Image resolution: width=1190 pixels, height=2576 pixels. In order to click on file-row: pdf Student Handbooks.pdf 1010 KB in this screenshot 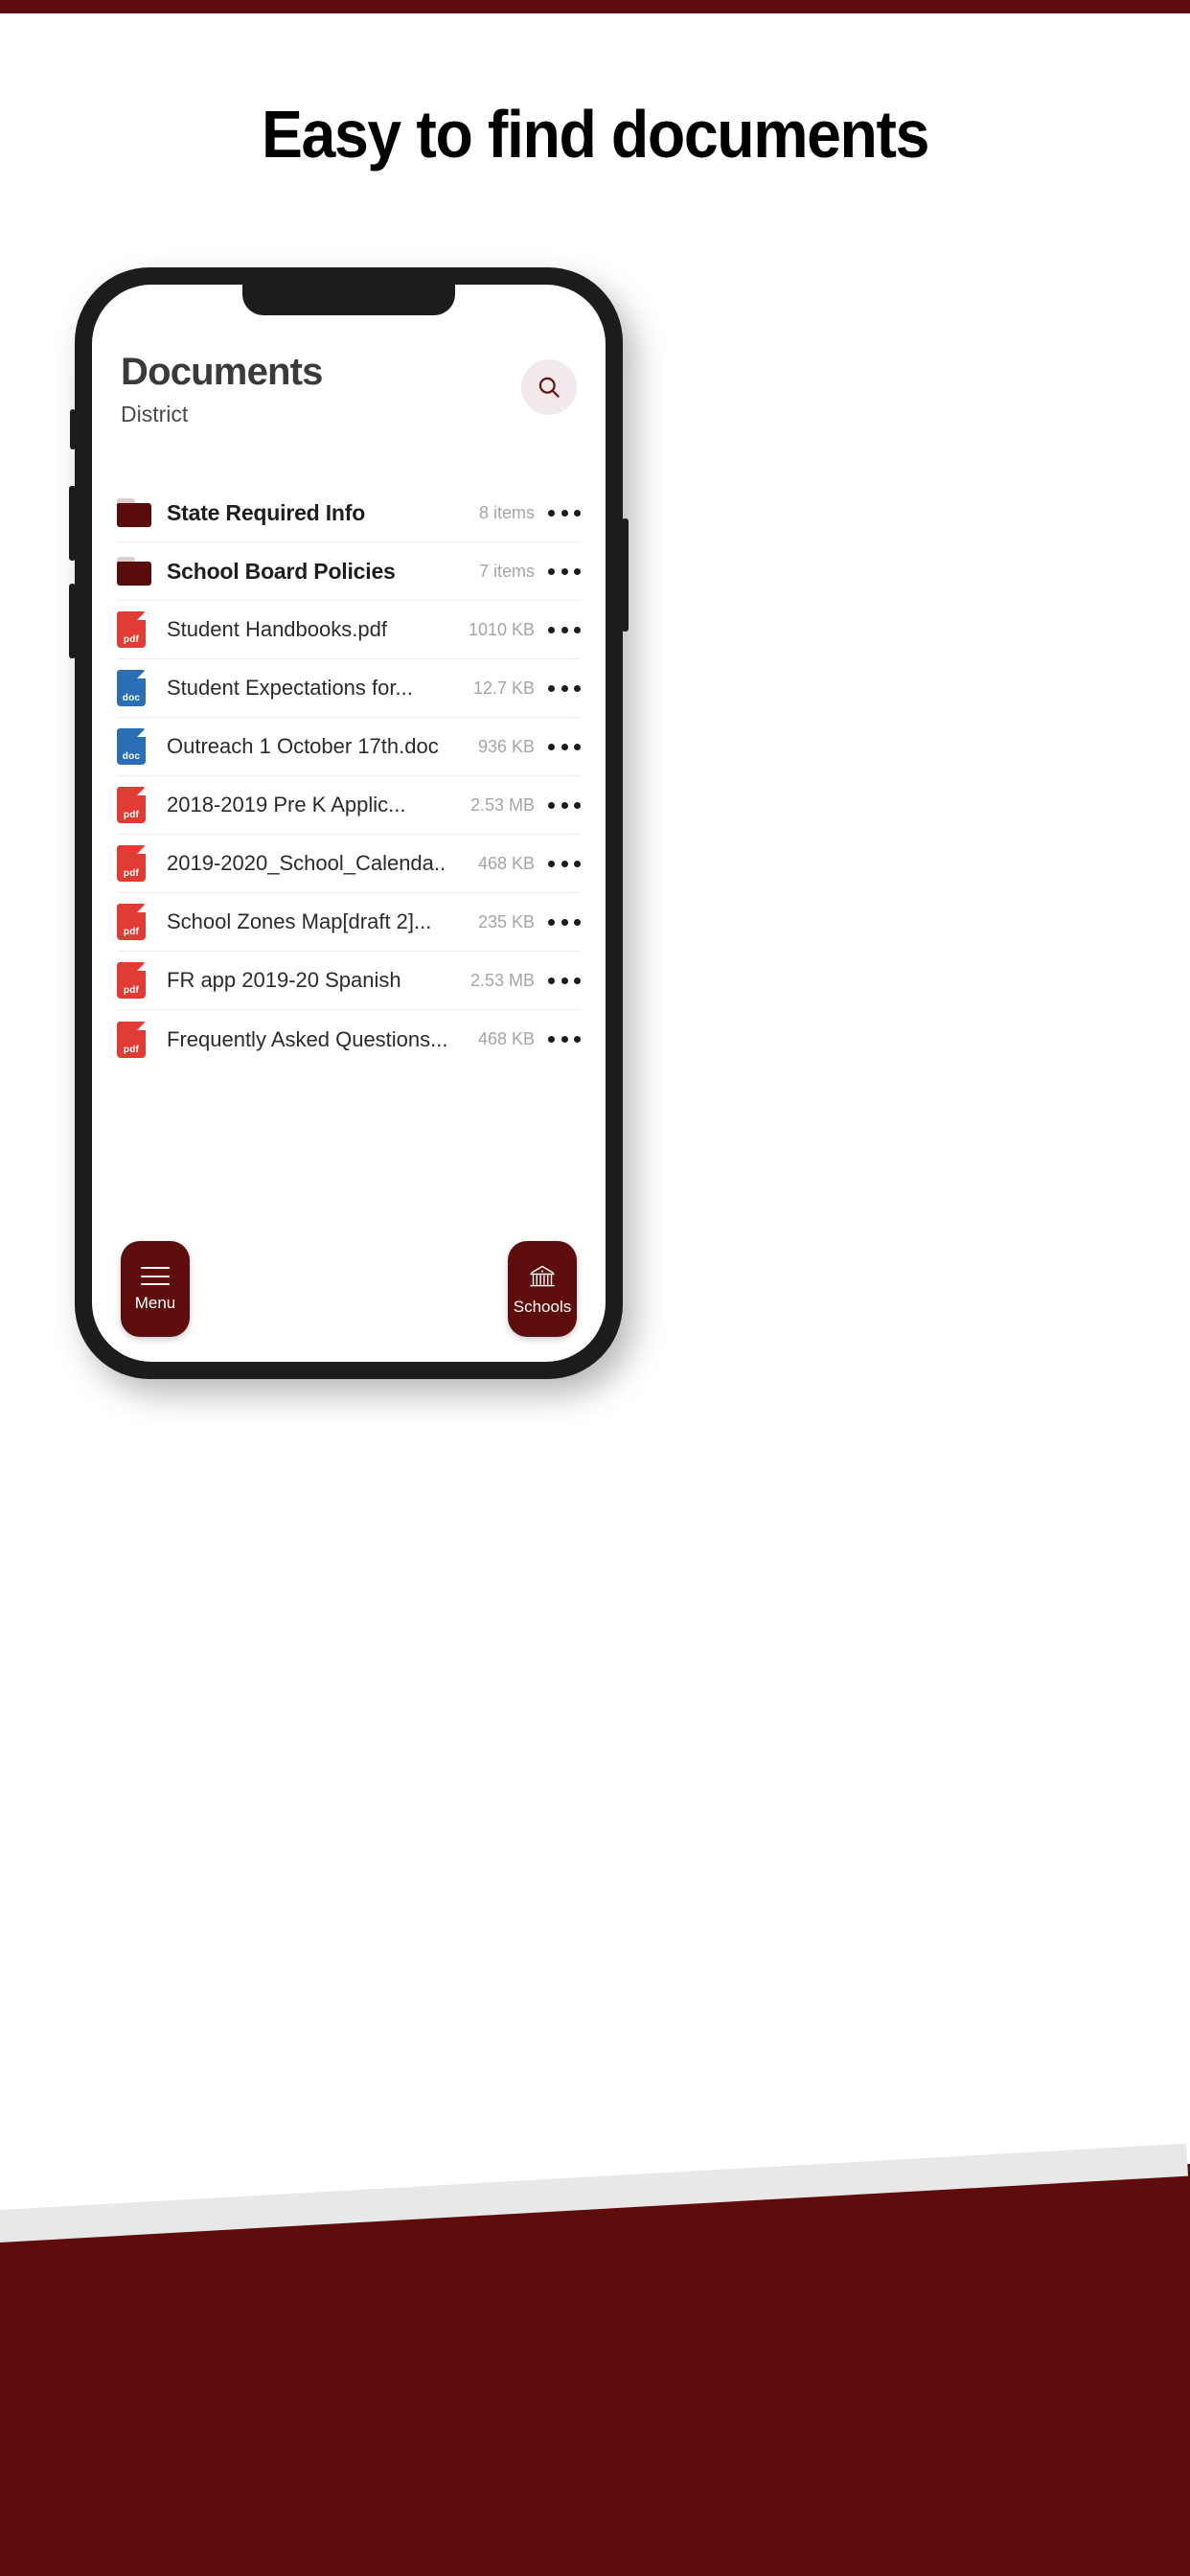, I will do `click(349, 630)`.